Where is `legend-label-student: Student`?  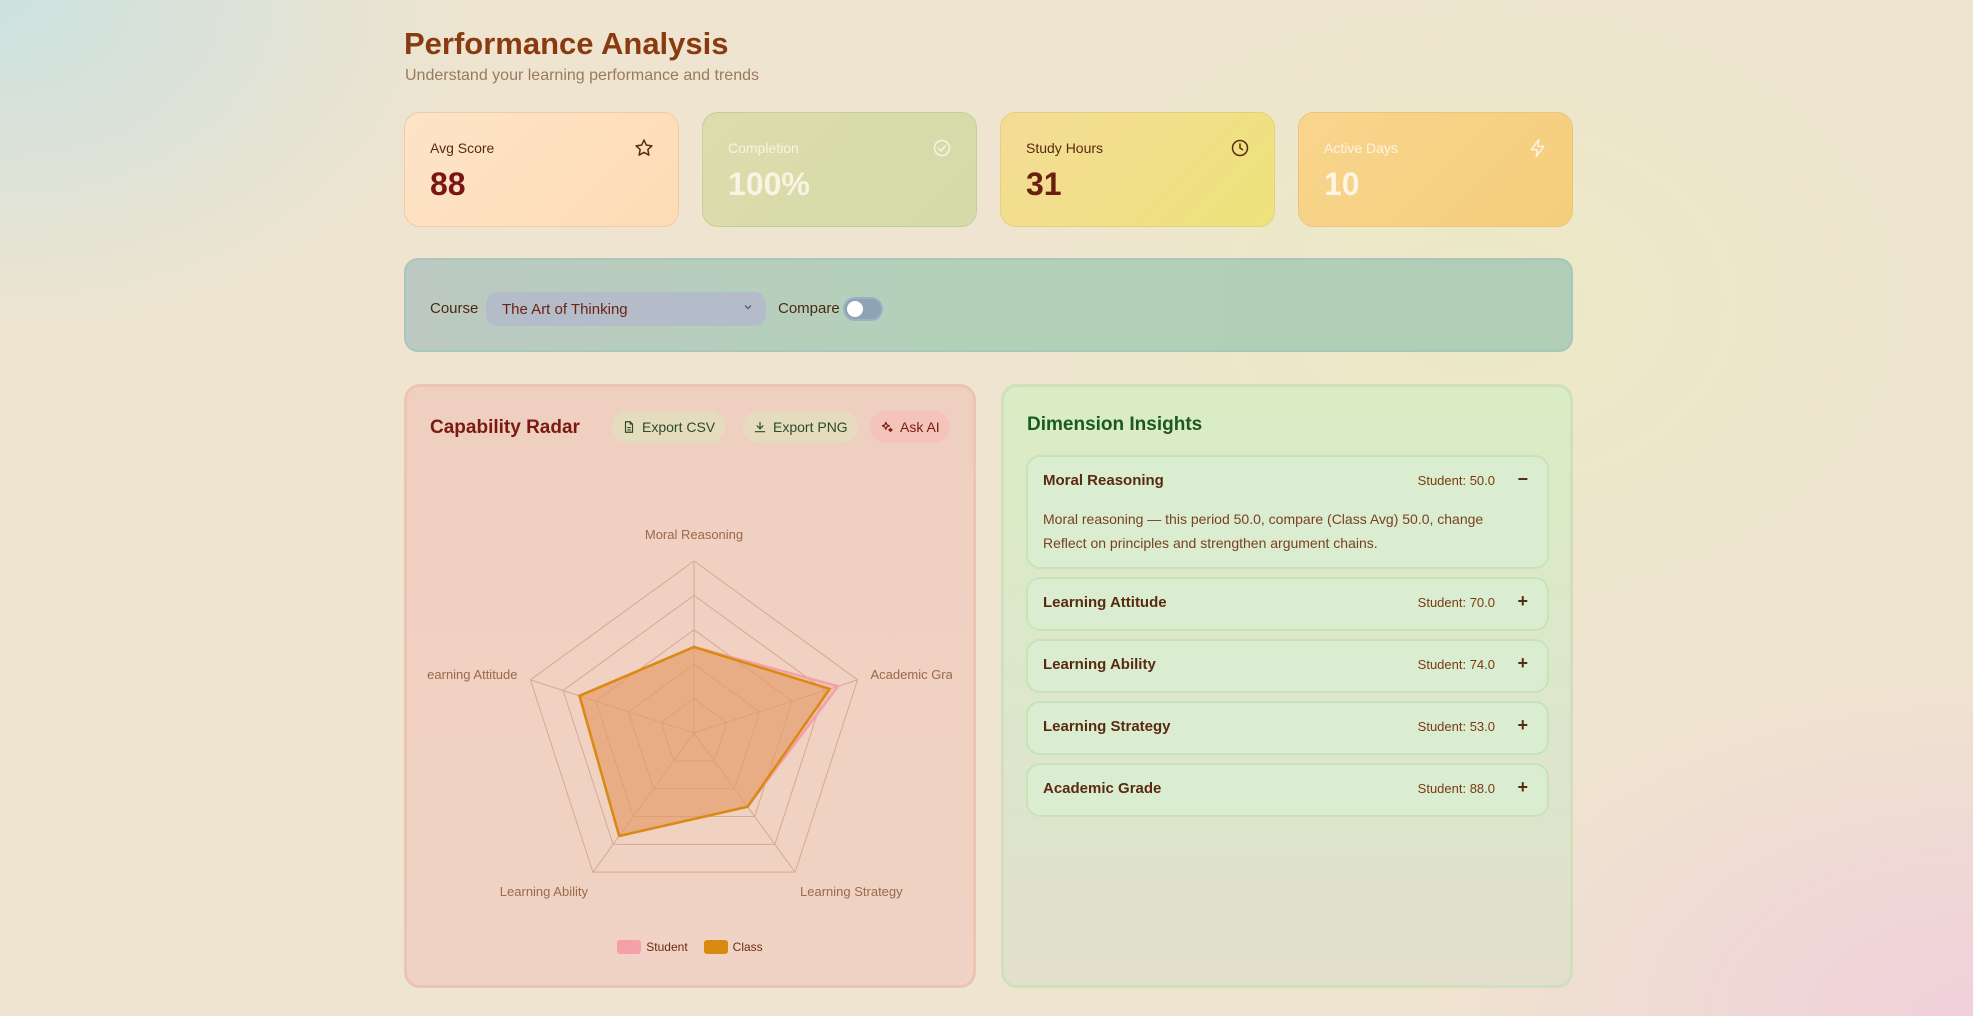
legend-label-student: Student is located at coordinates (667, 947).